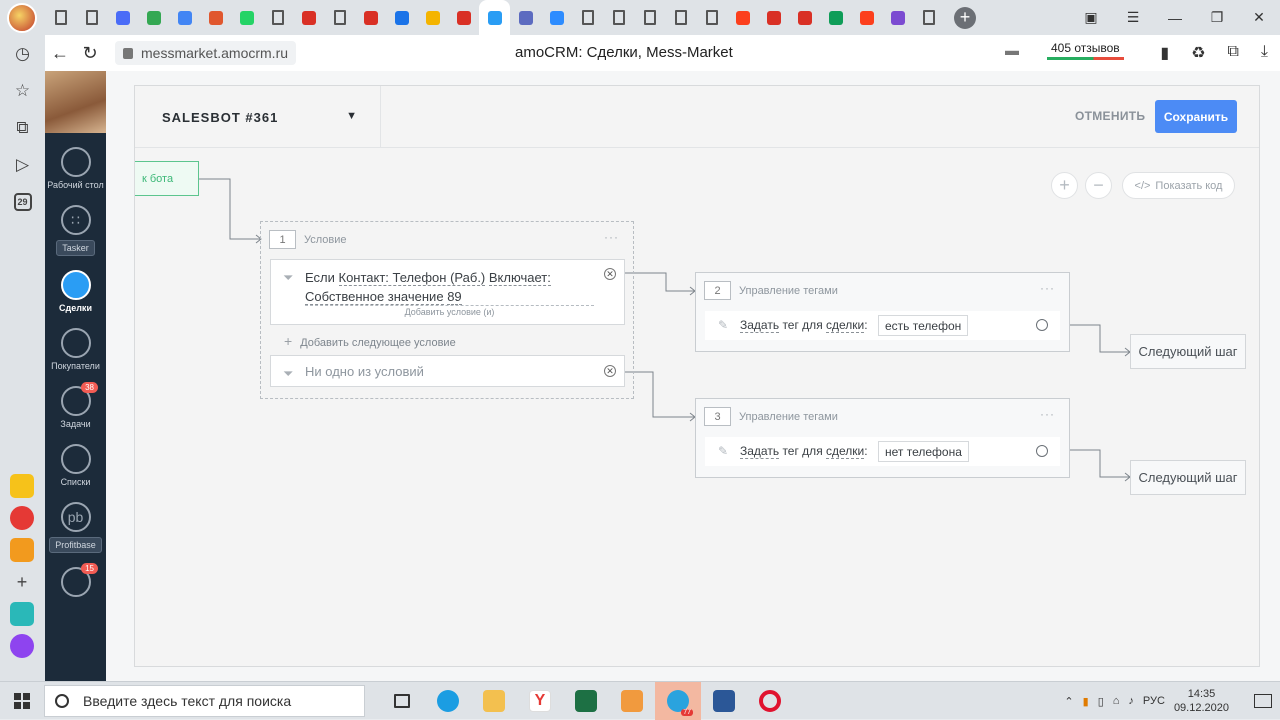 This screenshot has width=1280, height=720. What do you see at coordinates (206, 53) in the screenshot?
I see `url-field: messmarket.amocrm.ru` at bounding box center [206, 53].